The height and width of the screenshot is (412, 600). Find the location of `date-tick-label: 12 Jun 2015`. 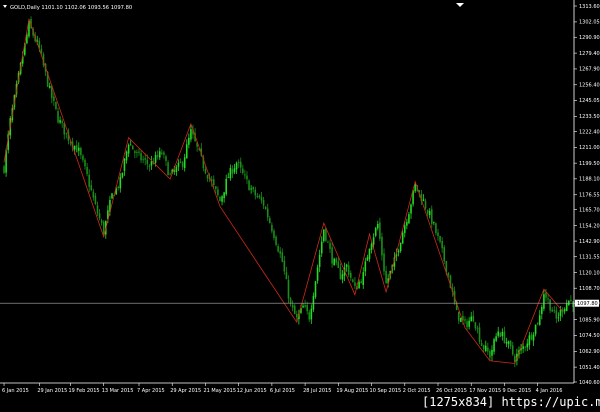

date-tick-label: 12 Jun 2015 is located at coordinates (252, 391).